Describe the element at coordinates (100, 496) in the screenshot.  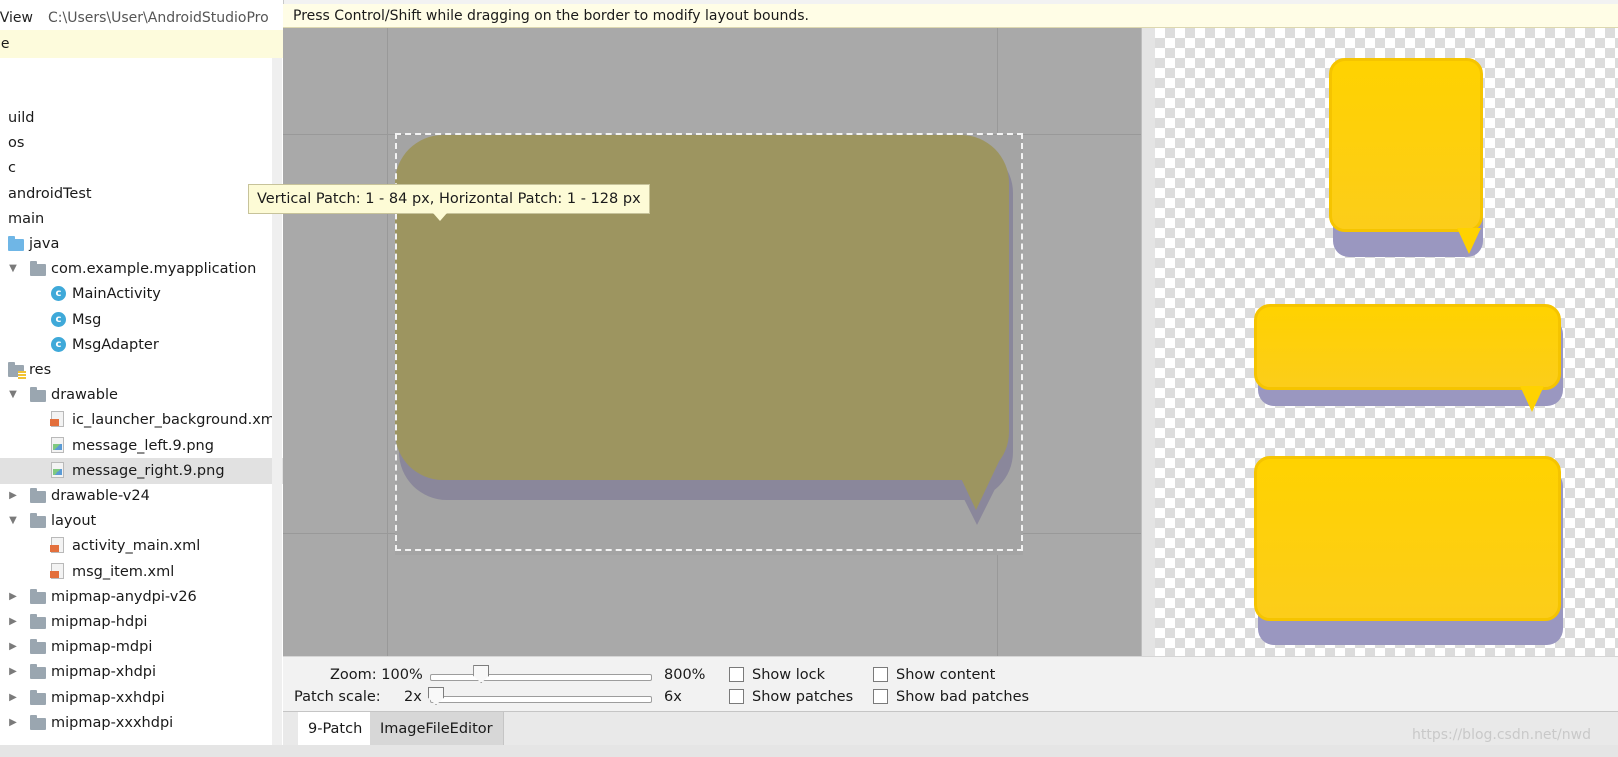
I see `tree-item-label: drawable-v24` at that location.